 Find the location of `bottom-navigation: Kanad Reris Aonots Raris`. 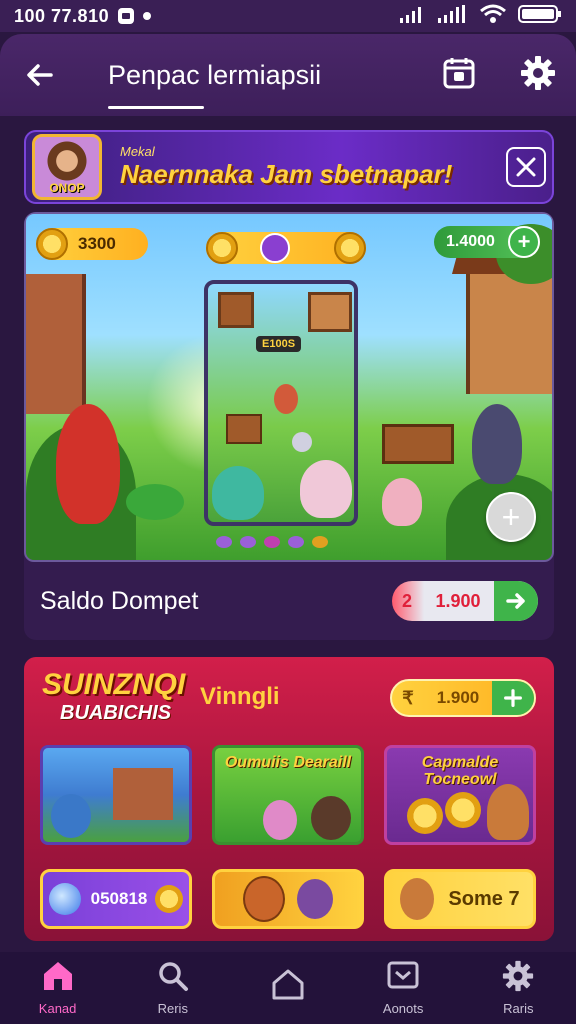

bottom-navigation: Kanad Reris Aonots Raris is located at coordinates (288, 988).